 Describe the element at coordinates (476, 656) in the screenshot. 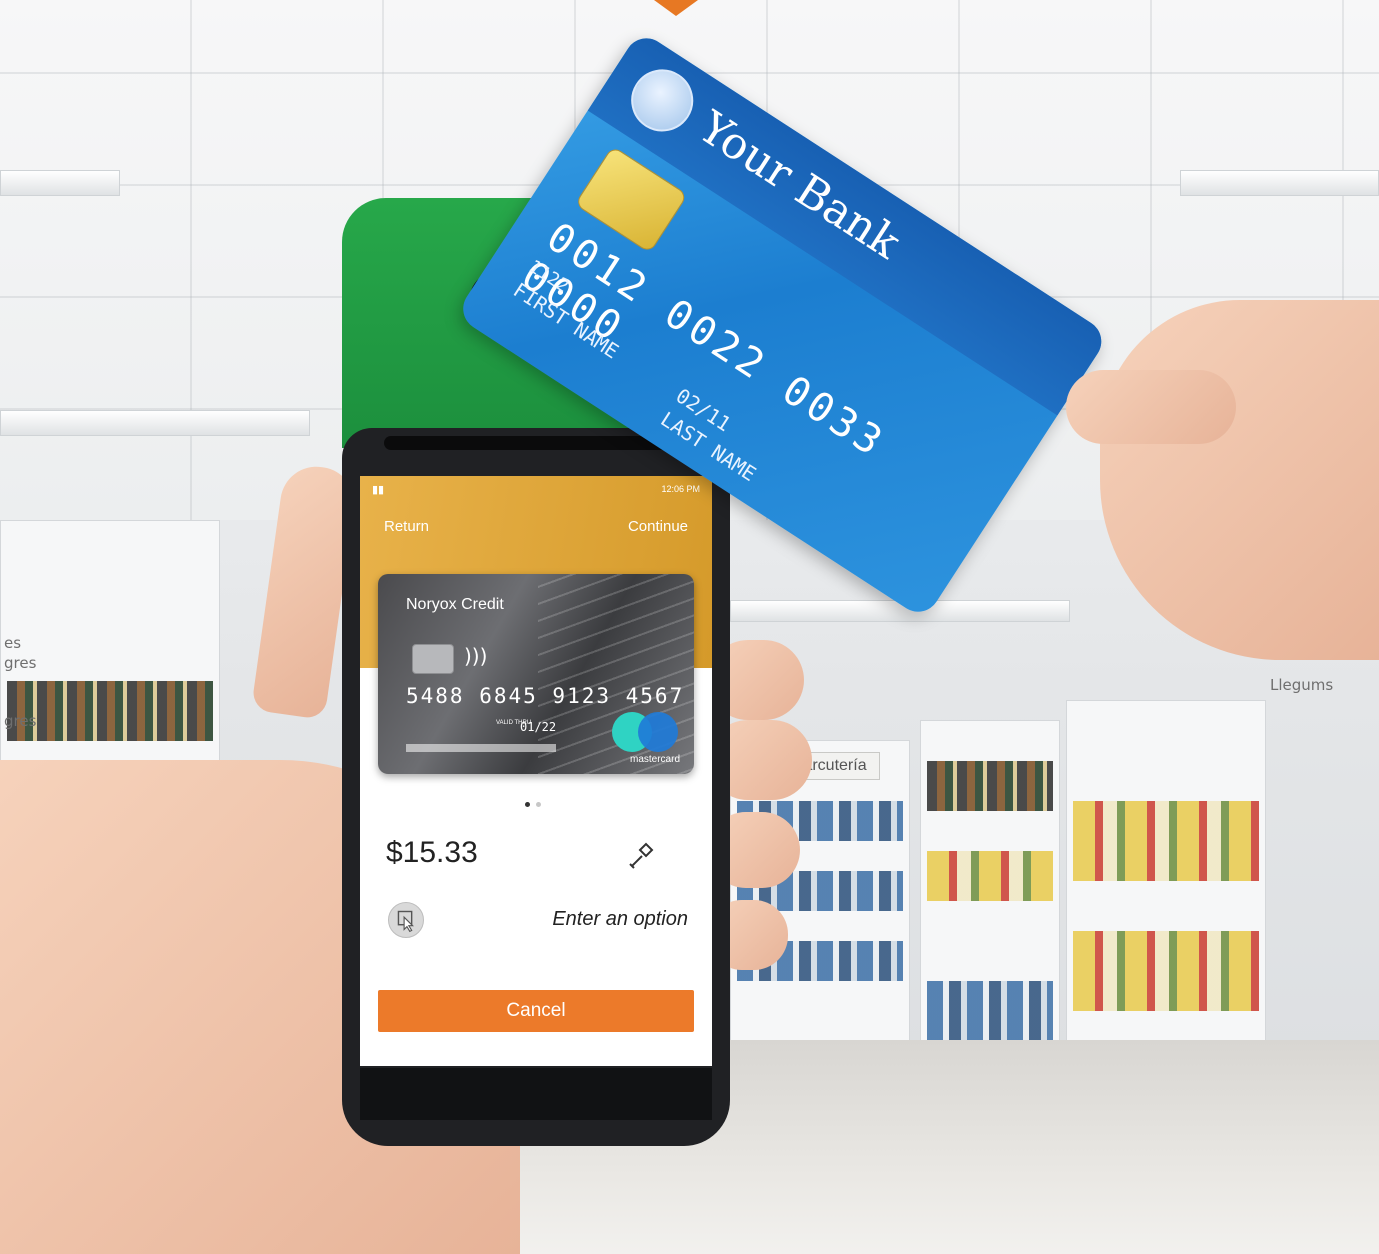

I see `contactless-icon: )))` at that location.